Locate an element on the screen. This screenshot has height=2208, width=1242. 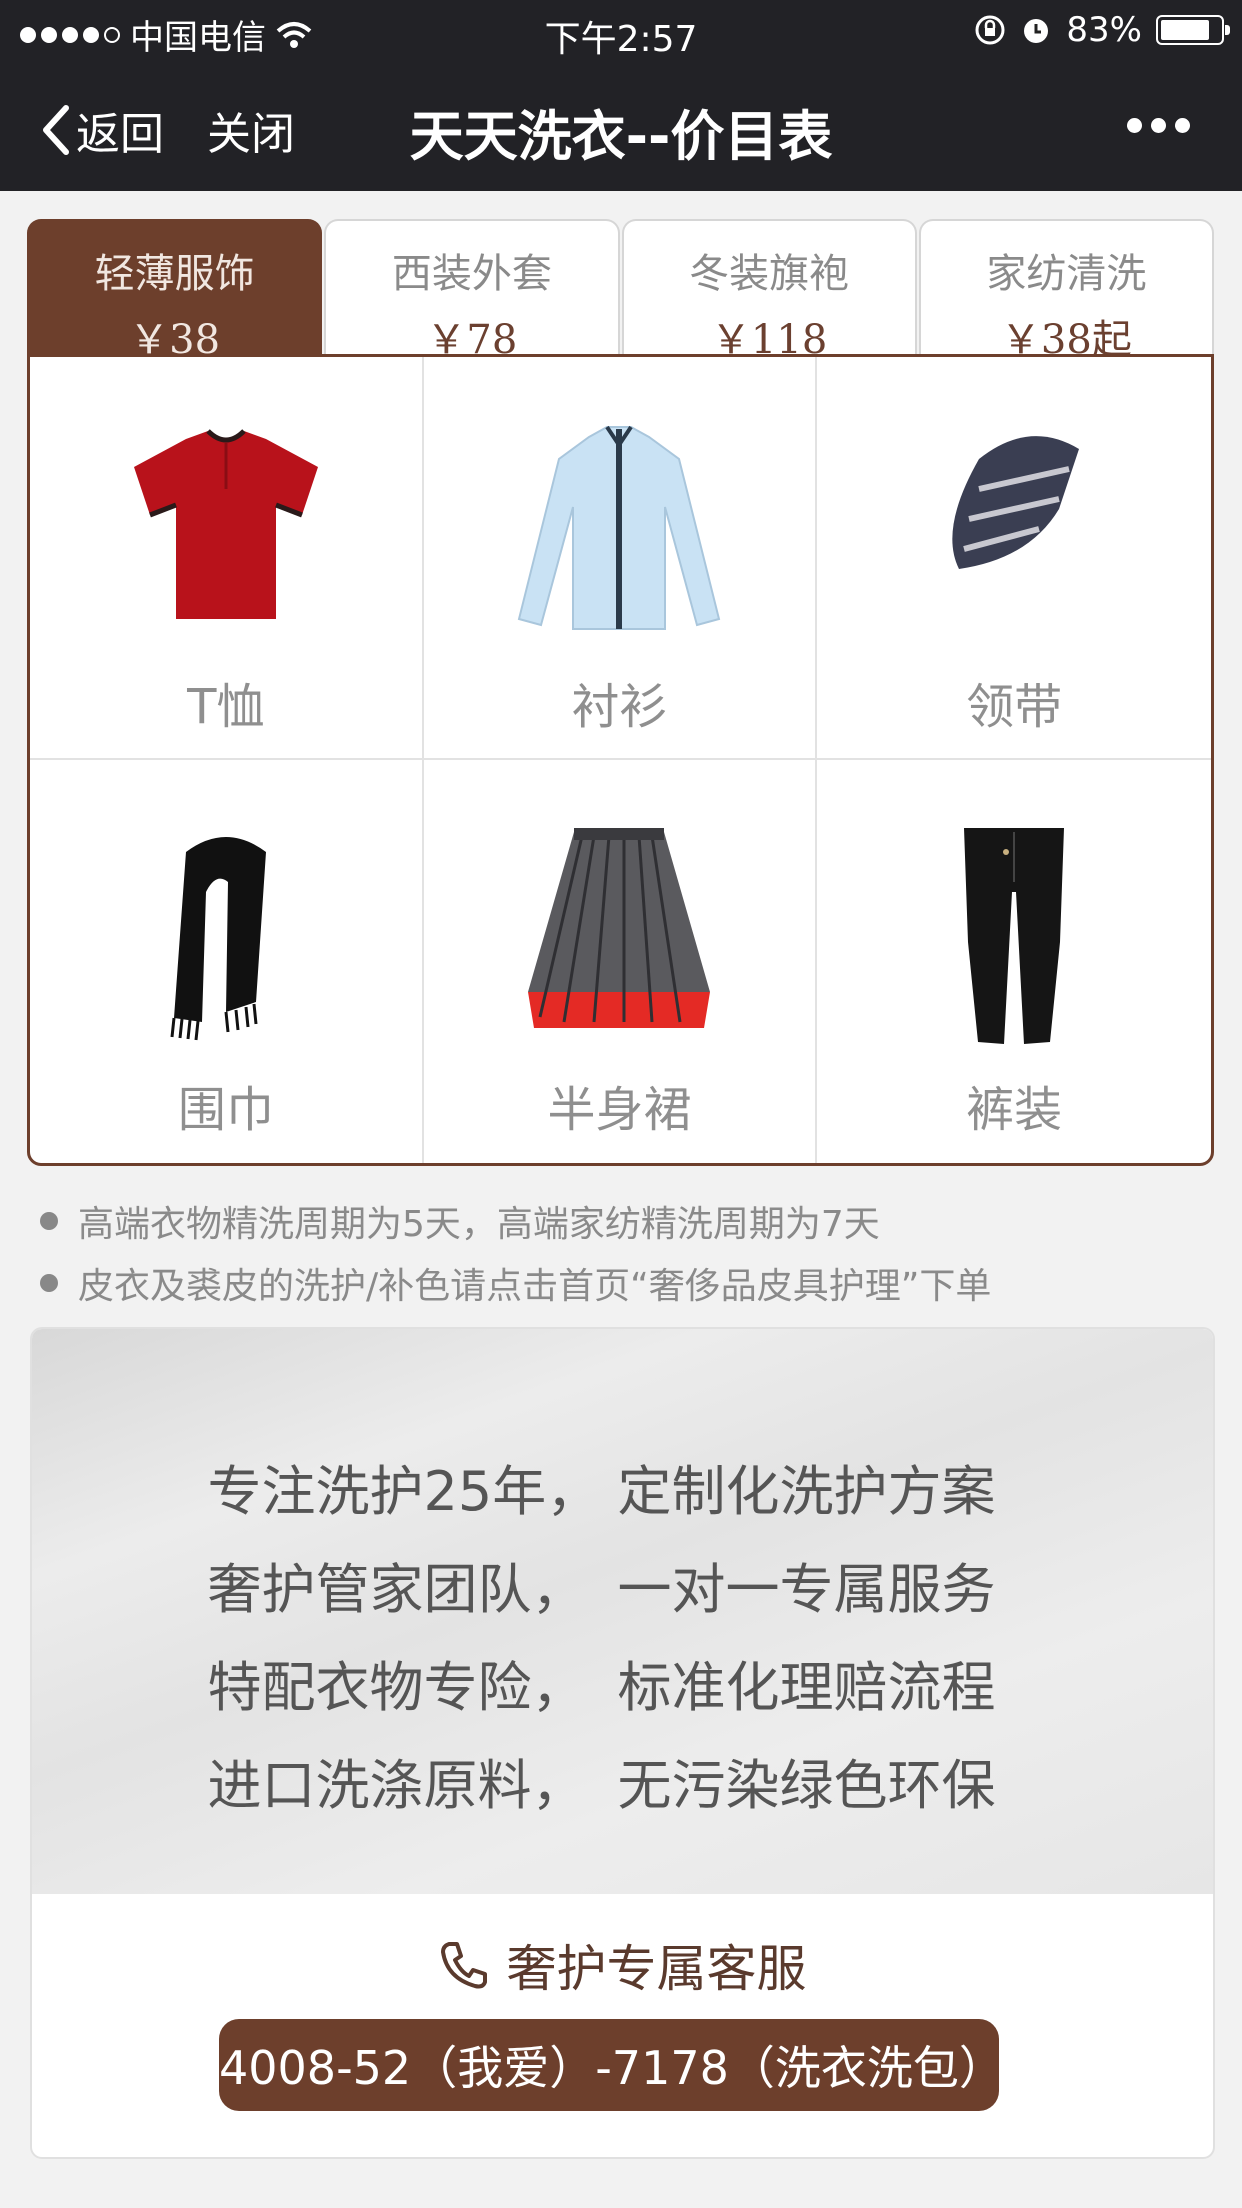
phone-button: 4008-52（我爱）-7178（洗衣洗包） is located at coordinates (612, 2065).